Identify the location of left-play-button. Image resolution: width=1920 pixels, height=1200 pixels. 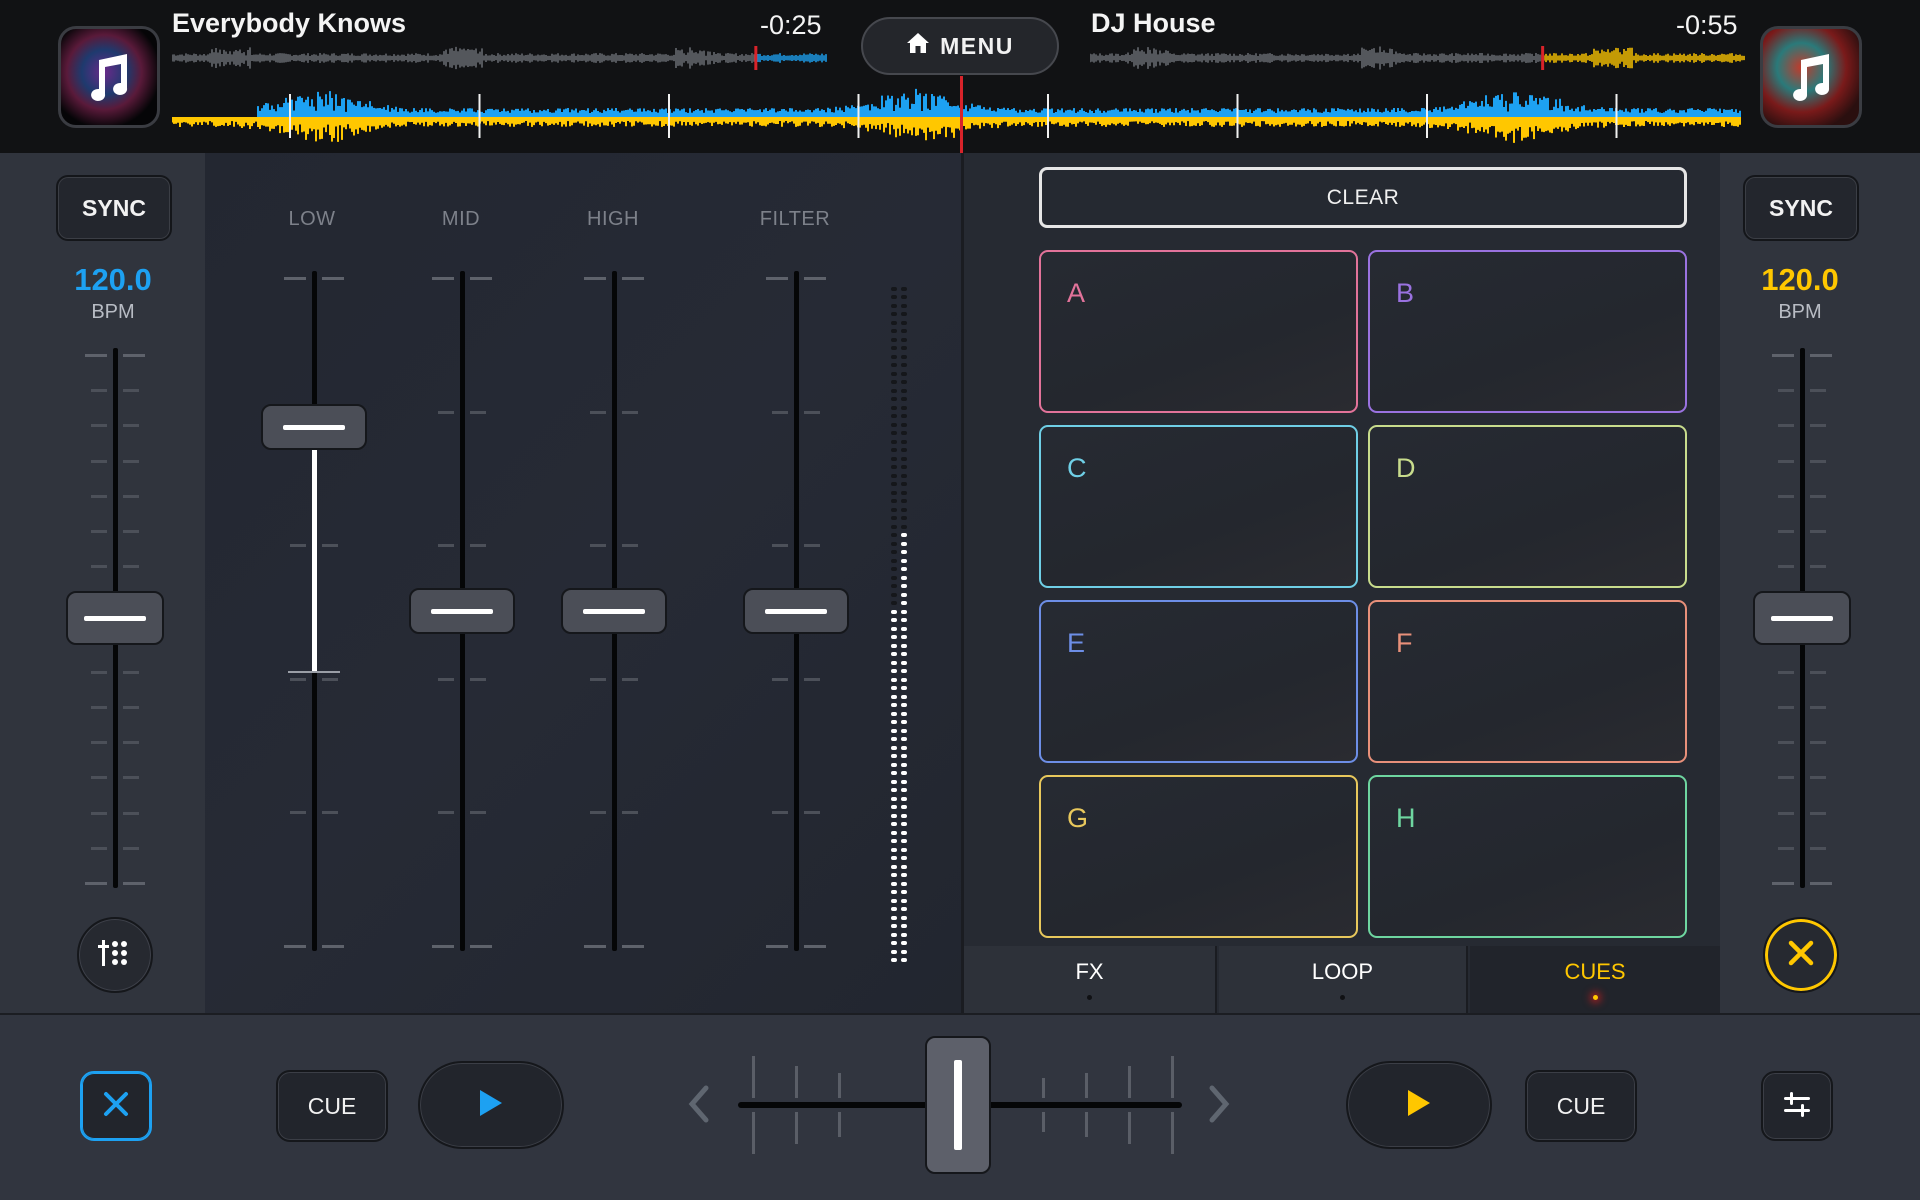
(491, 1105).